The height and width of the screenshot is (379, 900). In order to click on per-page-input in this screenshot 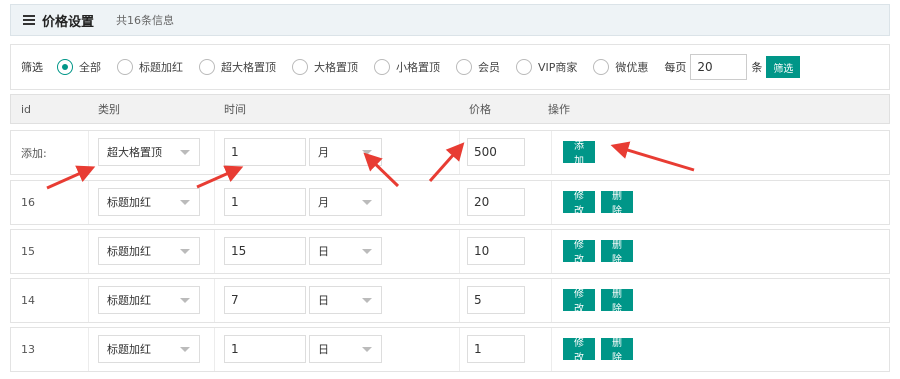, I will do `click(719, 67)`.